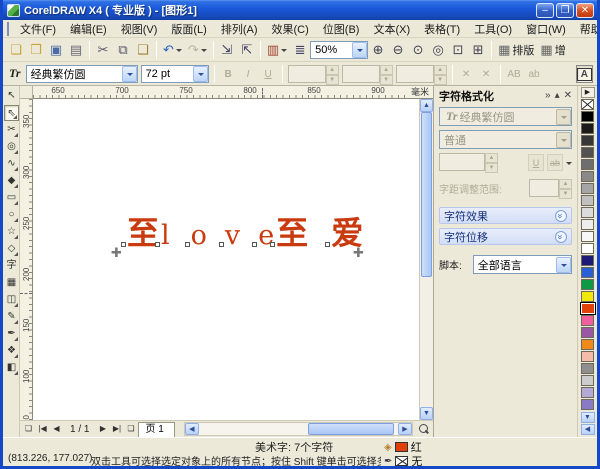  Describe the element at coordinates (468, 163) in the screenshot. I see `docker-size-spinner: ▲ ▼` at that location.